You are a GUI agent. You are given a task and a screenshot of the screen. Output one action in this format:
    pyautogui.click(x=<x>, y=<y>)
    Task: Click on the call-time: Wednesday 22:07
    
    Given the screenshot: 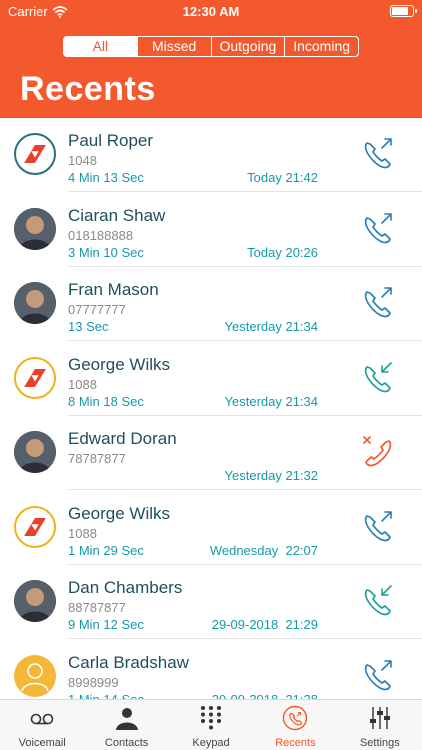 What is the action you would take?
    pyautogui.click(x=263, y=550)
    